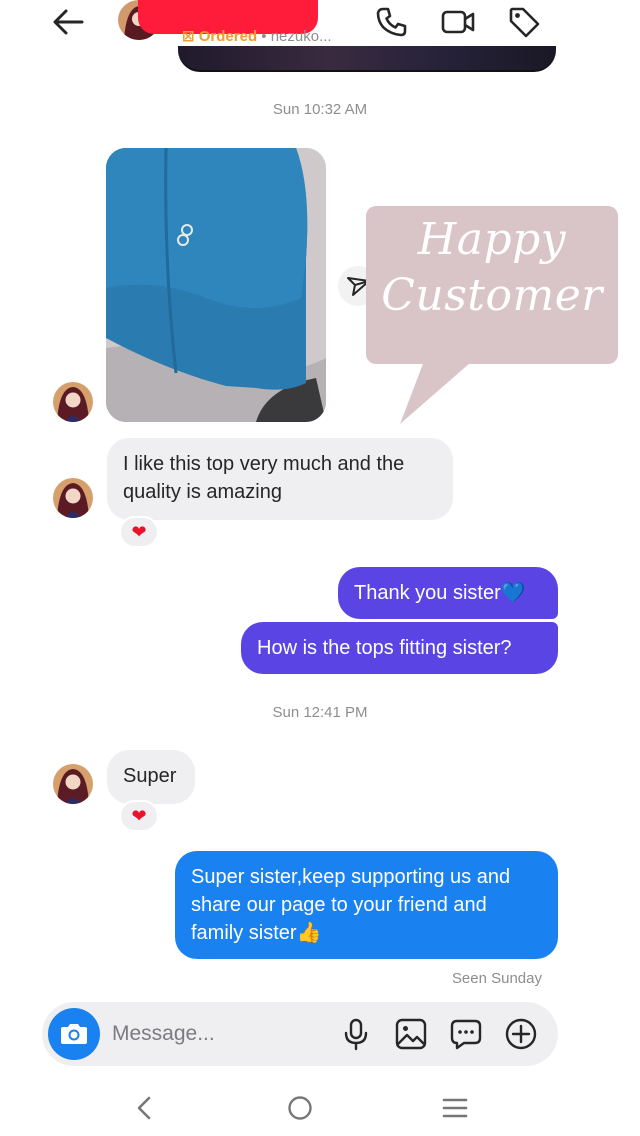 This screenshot has height=1136, width=640. I want to click on menu-lines-icon, so click(455, 1108).